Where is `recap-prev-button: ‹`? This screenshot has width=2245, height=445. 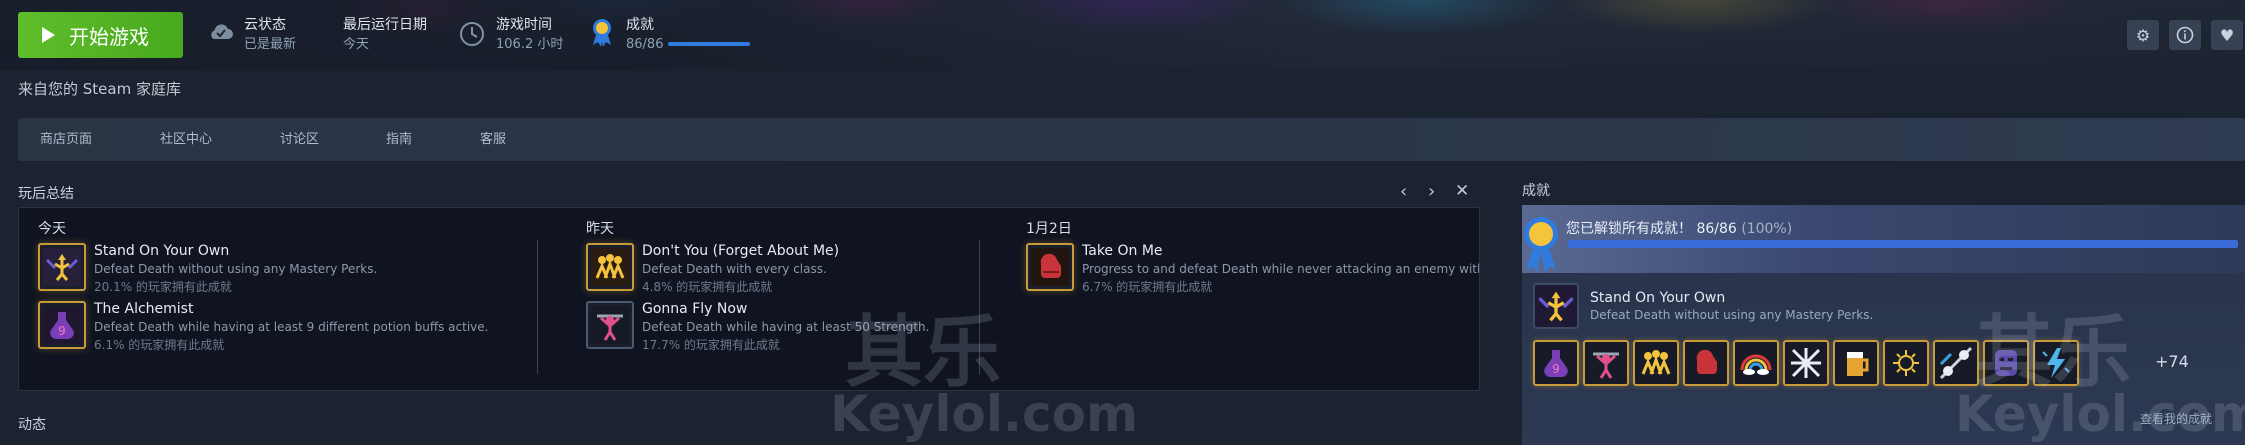
recap-prev-button: ‹ is located at coordinates (1403, 191).